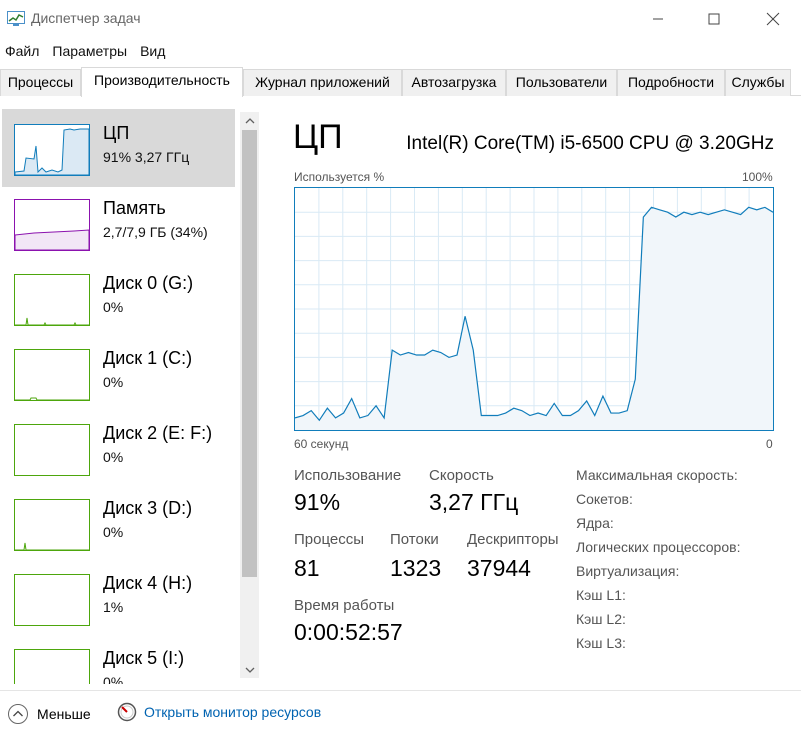 The height and width of the screenshot is (732, 801). Describe the element at coordinates (769, 444) in the screenshot. I see `graph-label-now: 0` at that location.